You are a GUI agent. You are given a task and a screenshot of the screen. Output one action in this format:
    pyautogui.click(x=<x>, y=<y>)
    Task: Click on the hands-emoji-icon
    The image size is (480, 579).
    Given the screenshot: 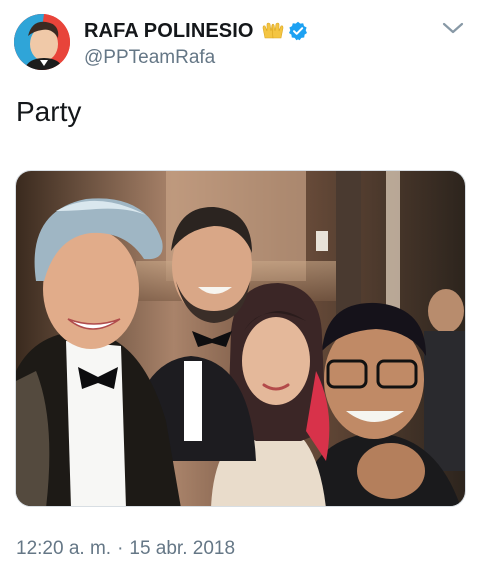 What is the action you would take?
    pyautogui.click(x=273, y=31)
    